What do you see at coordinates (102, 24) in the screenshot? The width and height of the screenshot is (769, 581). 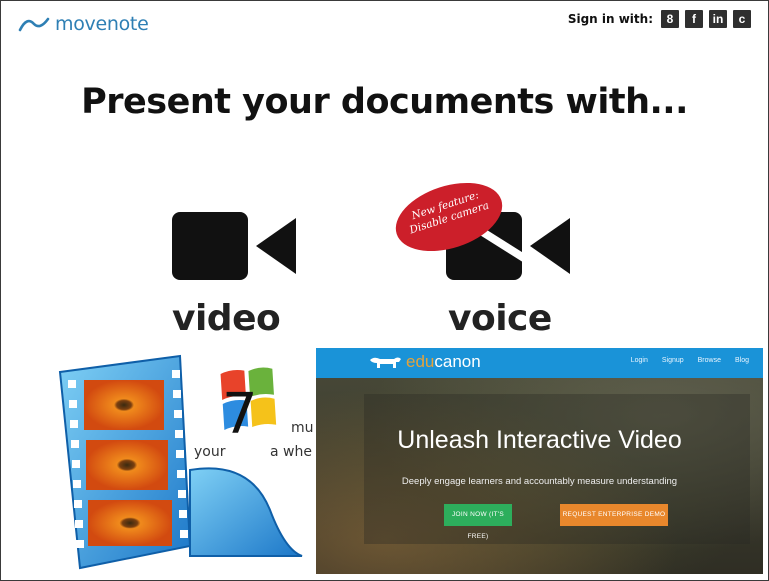 I see `logo-text: movenote` at bounding box center [102, 24].